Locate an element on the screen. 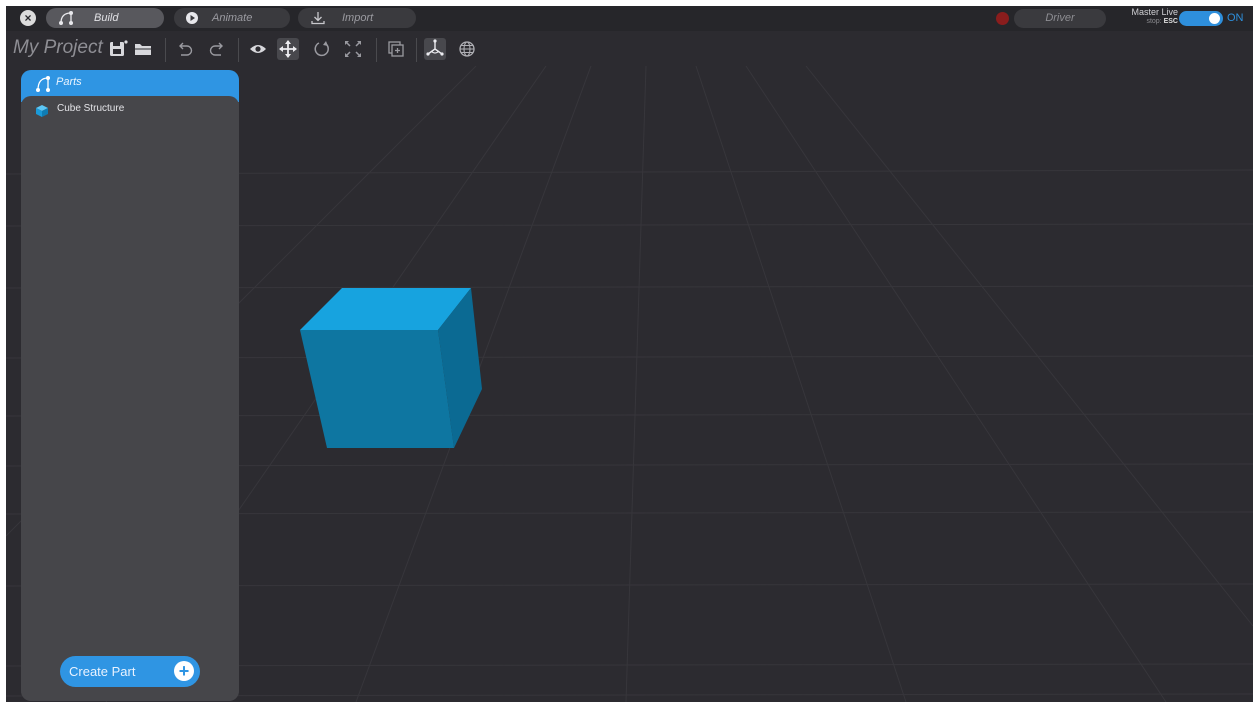 This screenshot has height=702, width=1253. master-live-toggle is located at coordinates (1201, 18).